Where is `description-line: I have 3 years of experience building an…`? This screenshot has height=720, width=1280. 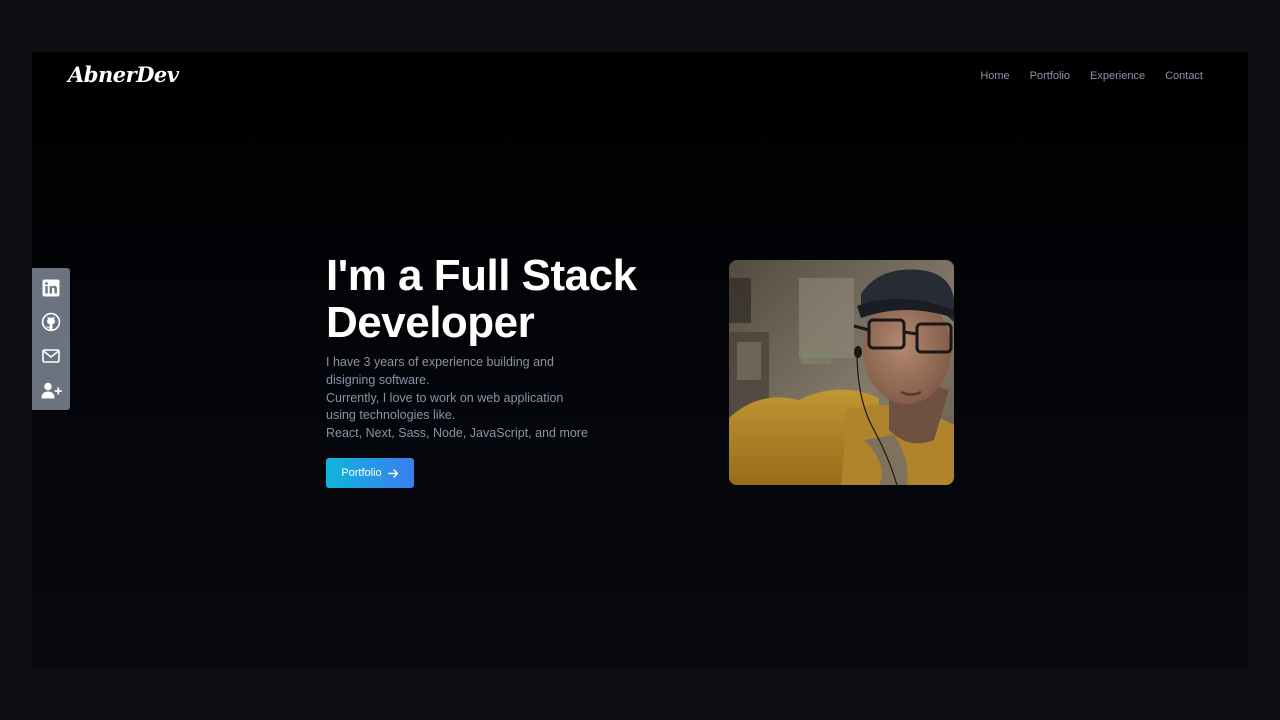
description-line: I have 3 years of experience building an… is located at coordinates (440, 362).